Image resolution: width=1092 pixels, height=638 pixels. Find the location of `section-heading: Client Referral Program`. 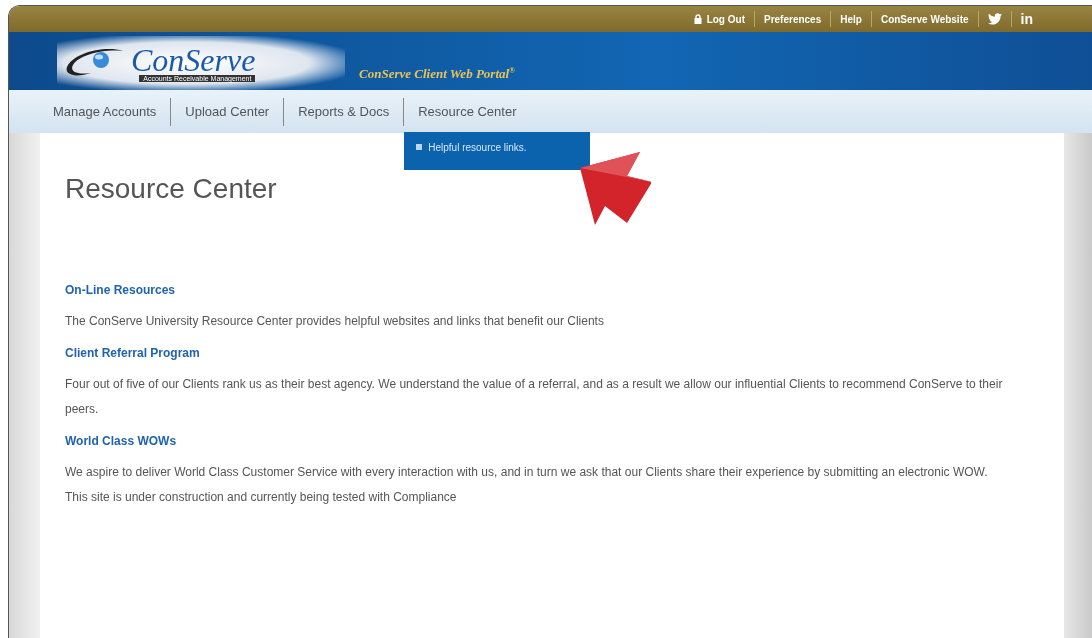

section-heading: Client Referral Program is located at coordinates (133, 353).